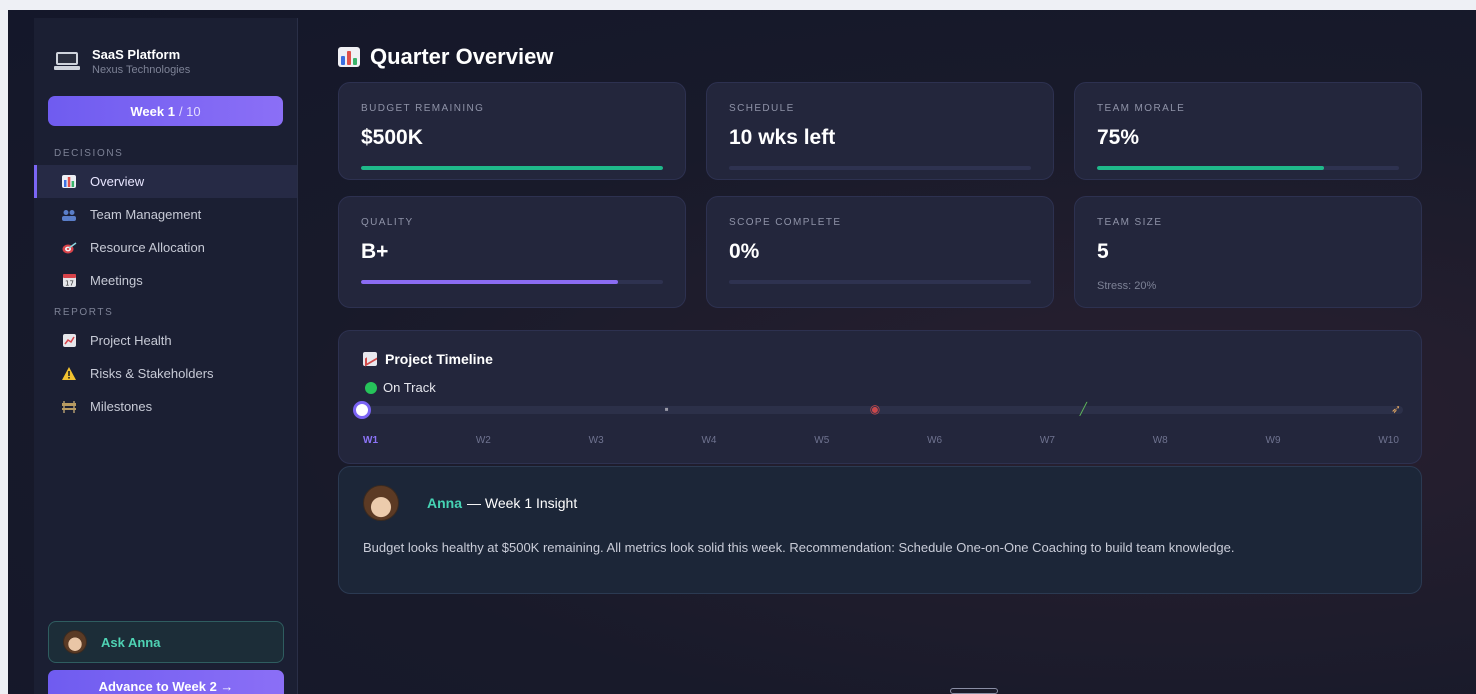 The image size is (1476, 694). I want to click on metric-card-team-size: TEAM SIZE 5 Stress: 20%, so click(1248, 252).